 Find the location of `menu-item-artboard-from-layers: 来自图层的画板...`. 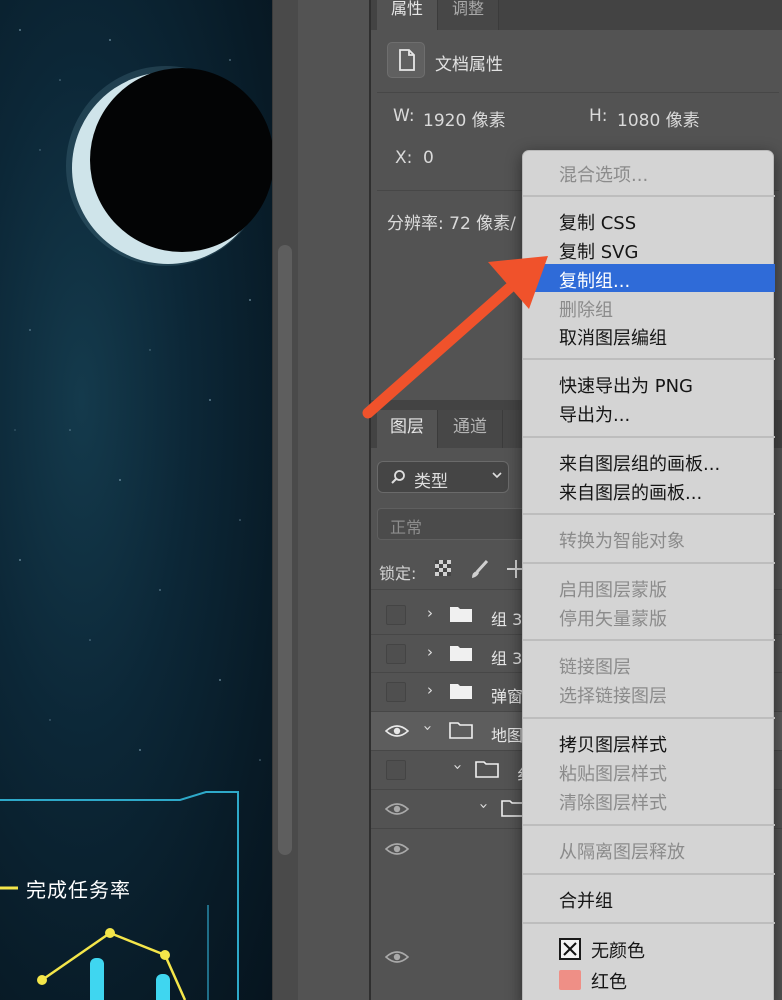

menu-item-artboard-from-layers: 来自图层的画板... is located at coordinates (630, 492).